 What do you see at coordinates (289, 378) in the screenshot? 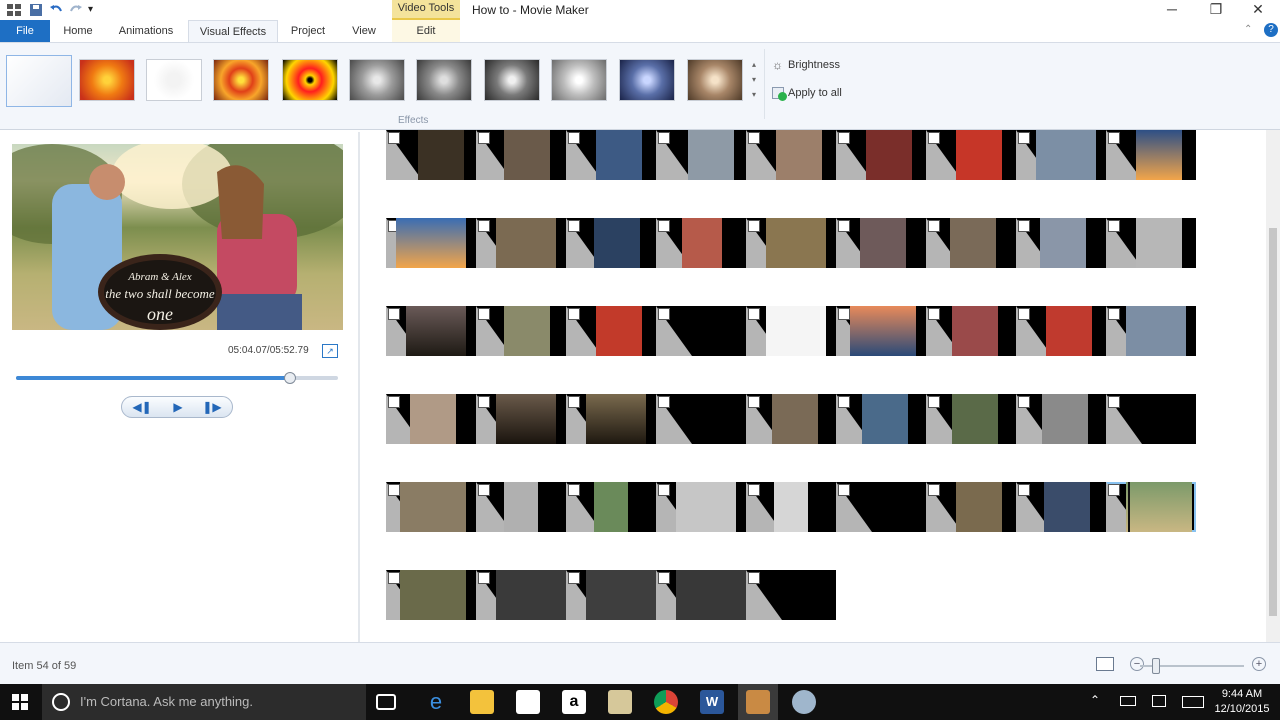
I see `seek-thumb` at bounding box center [289, 378].